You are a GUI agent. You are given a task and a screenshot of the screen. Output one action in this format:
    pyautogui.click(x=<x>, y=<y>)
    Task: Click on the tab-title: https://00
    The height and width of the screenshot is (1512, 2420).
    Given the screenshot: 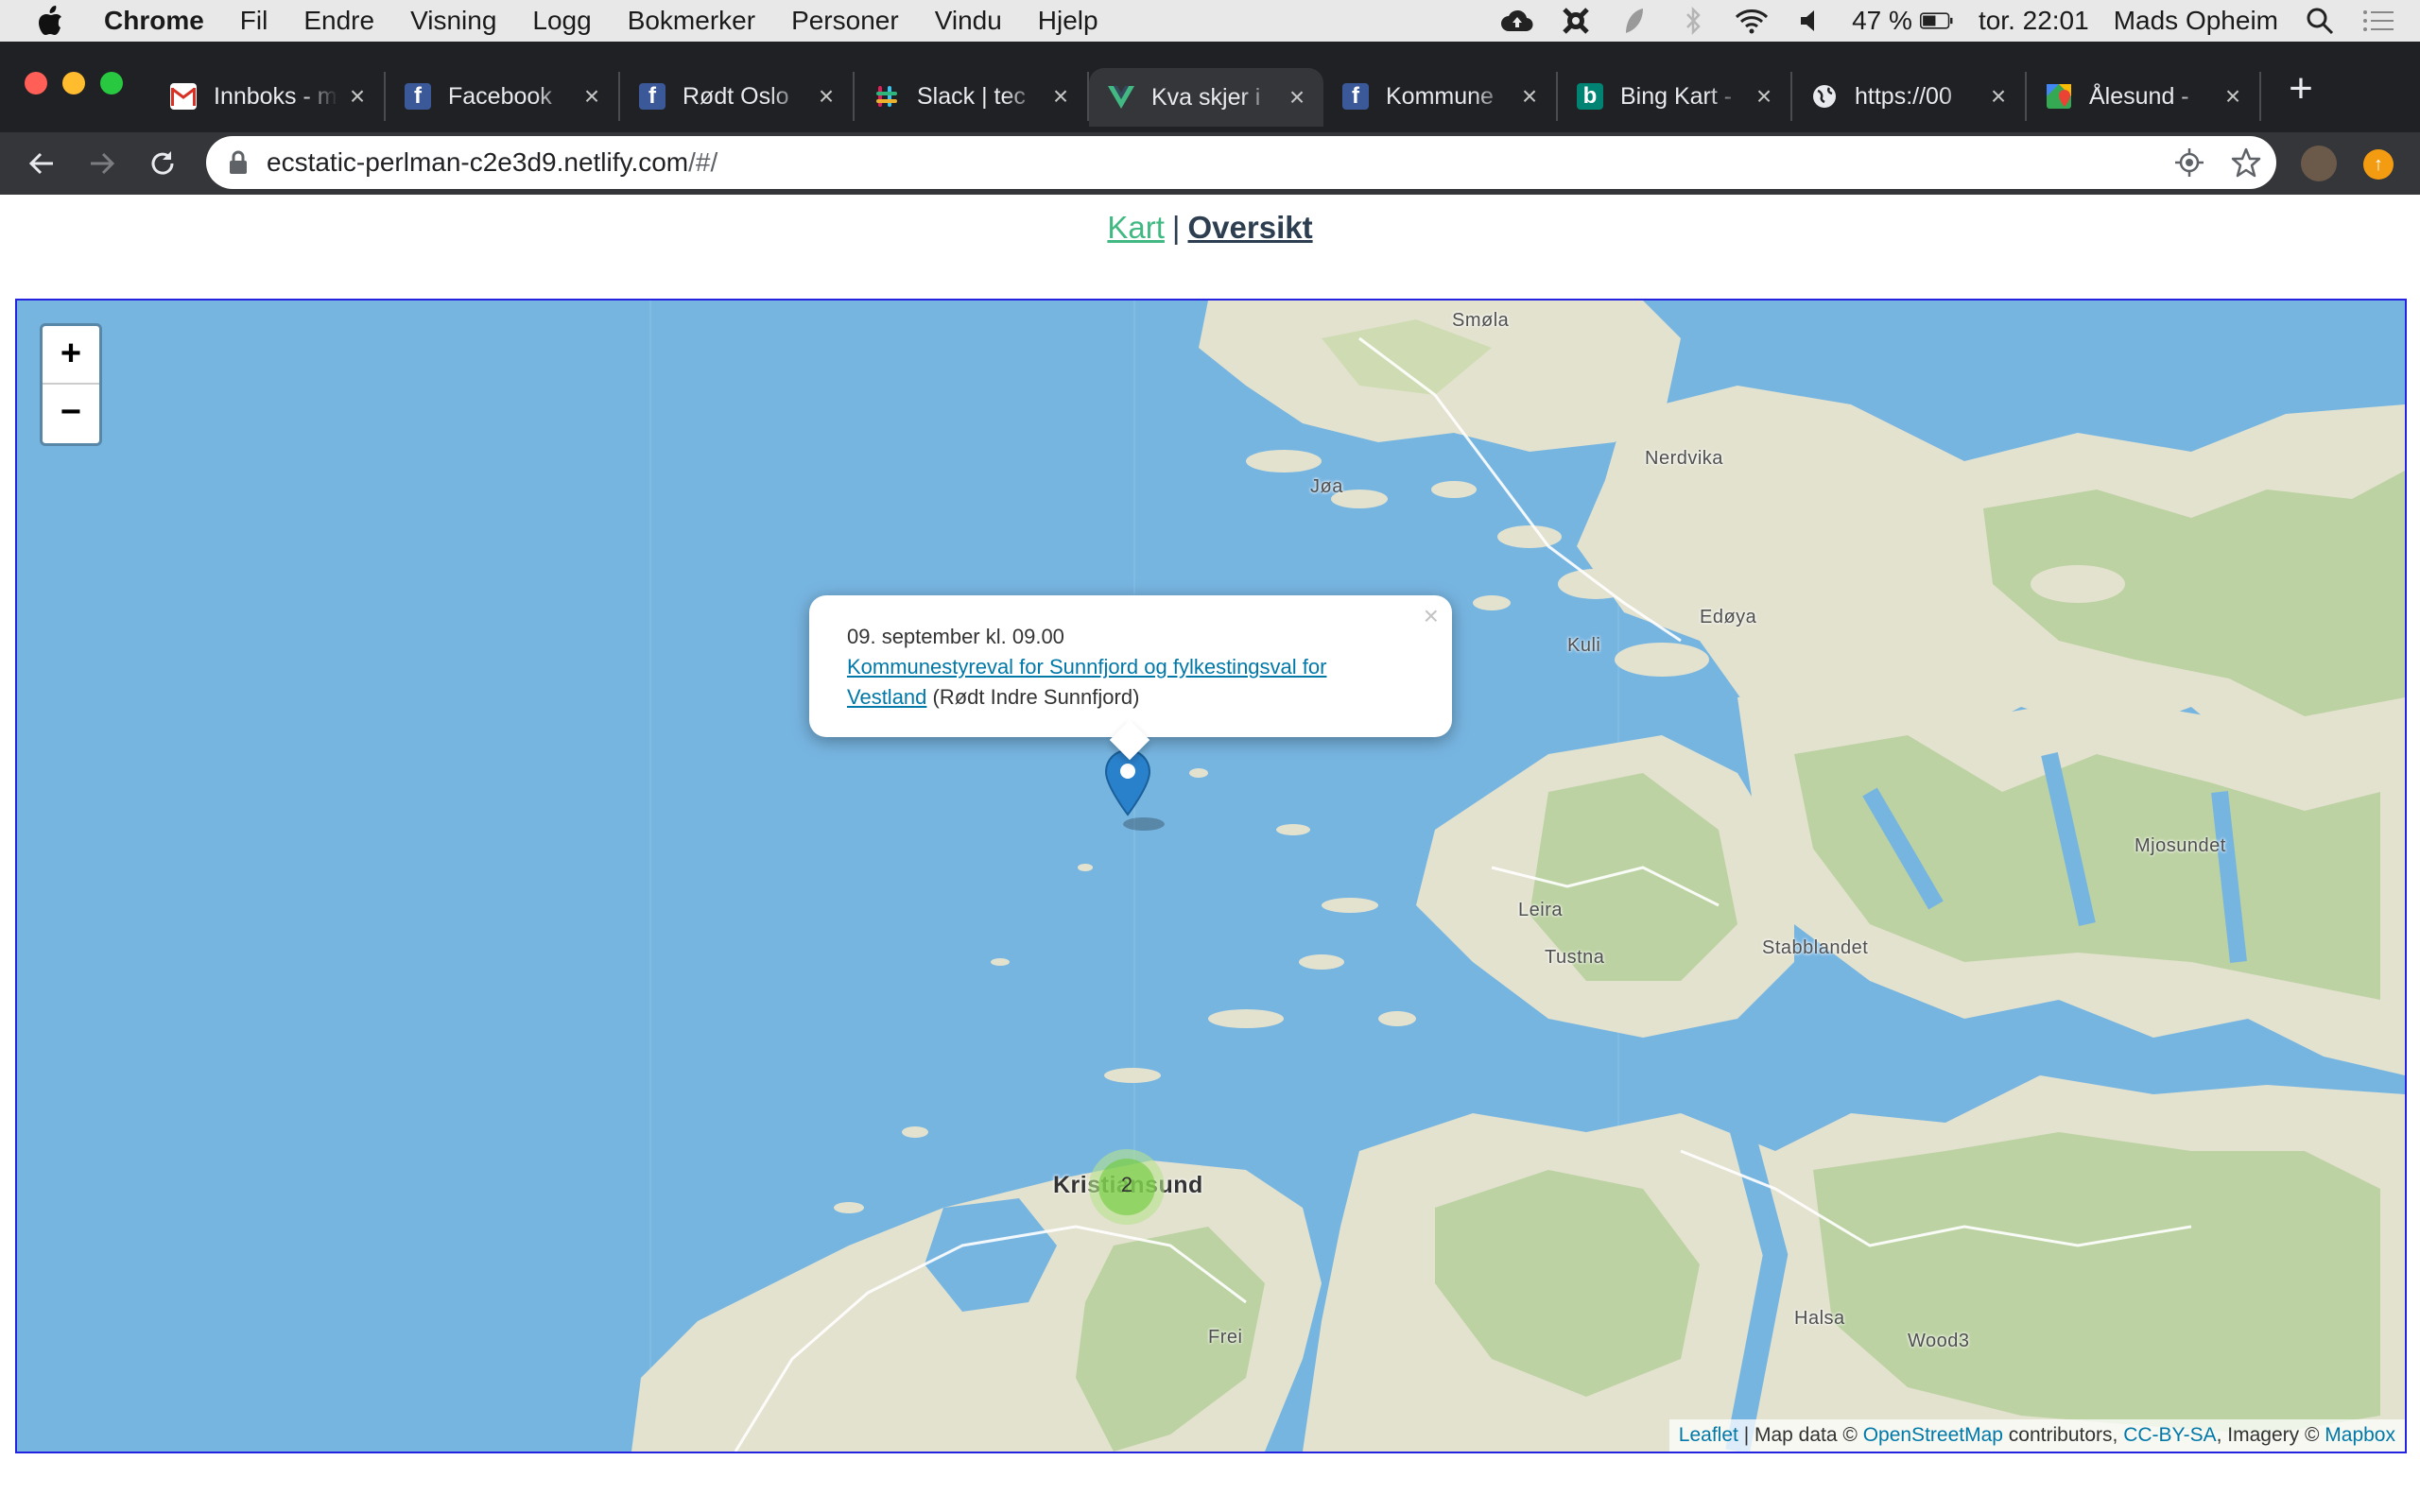 What is the action you would take?
    pyautogui.click(x=1917, y=96)
    